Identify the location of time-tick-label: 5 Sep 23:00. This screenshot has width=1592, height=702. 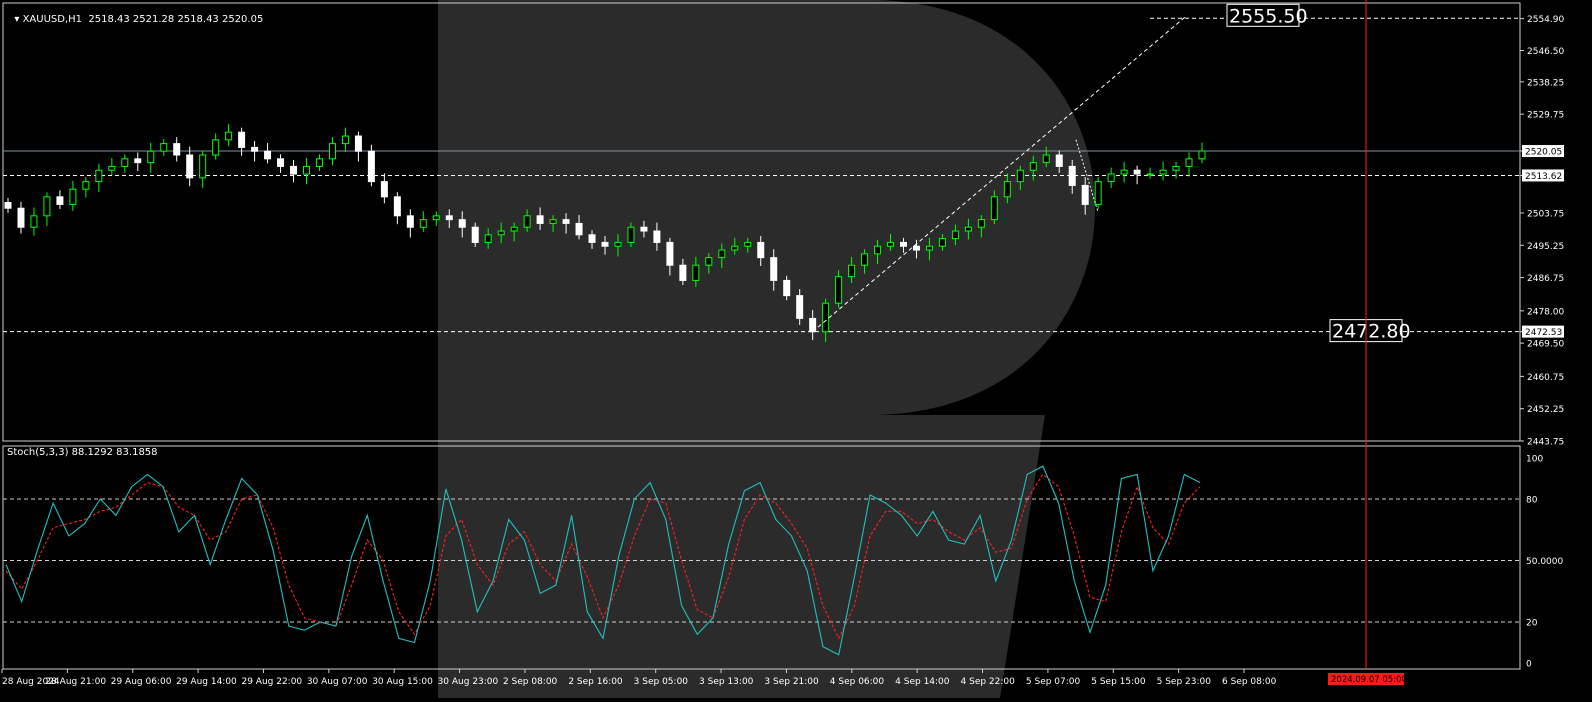
(1184, 682).